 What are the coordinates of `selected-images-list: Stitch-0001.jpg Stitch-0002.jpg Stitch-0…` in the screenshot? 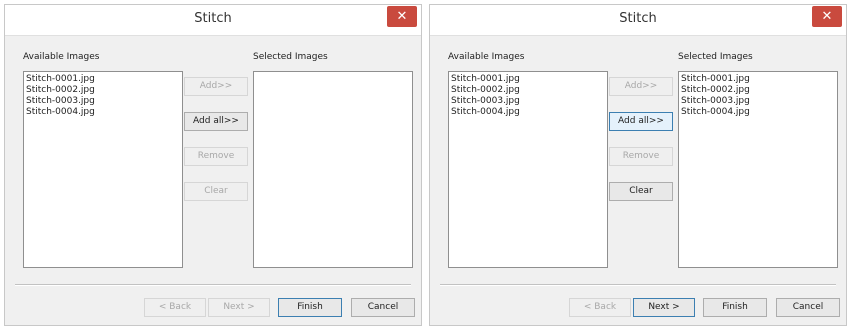 It's located at (758, 169).